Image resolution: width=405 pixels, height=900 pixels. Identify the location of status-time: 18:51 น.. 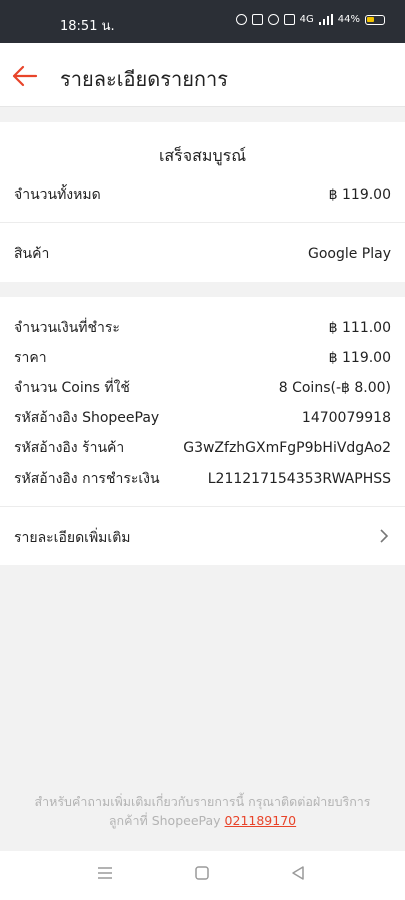
(87, 26).